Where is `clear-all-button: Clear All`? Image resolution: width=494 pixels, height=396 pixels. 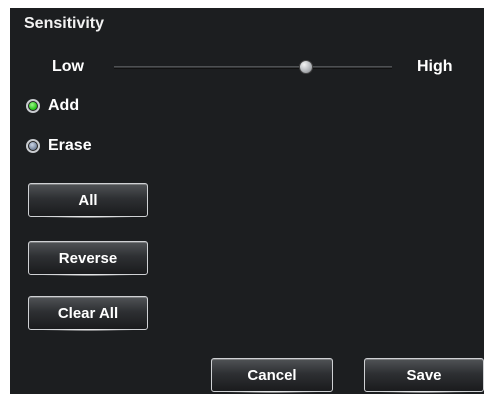
clear-all-button: Clear All is located at coordinates (88, 313).